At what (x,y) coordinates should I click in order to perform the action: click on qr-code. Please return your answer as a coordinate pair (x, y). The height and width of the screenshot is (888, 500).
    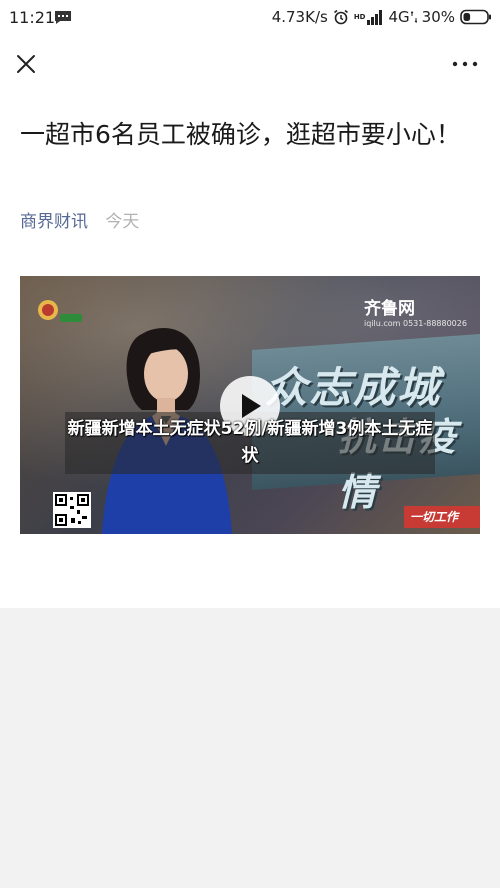
    Looking at the image, I should click on (72, 510).